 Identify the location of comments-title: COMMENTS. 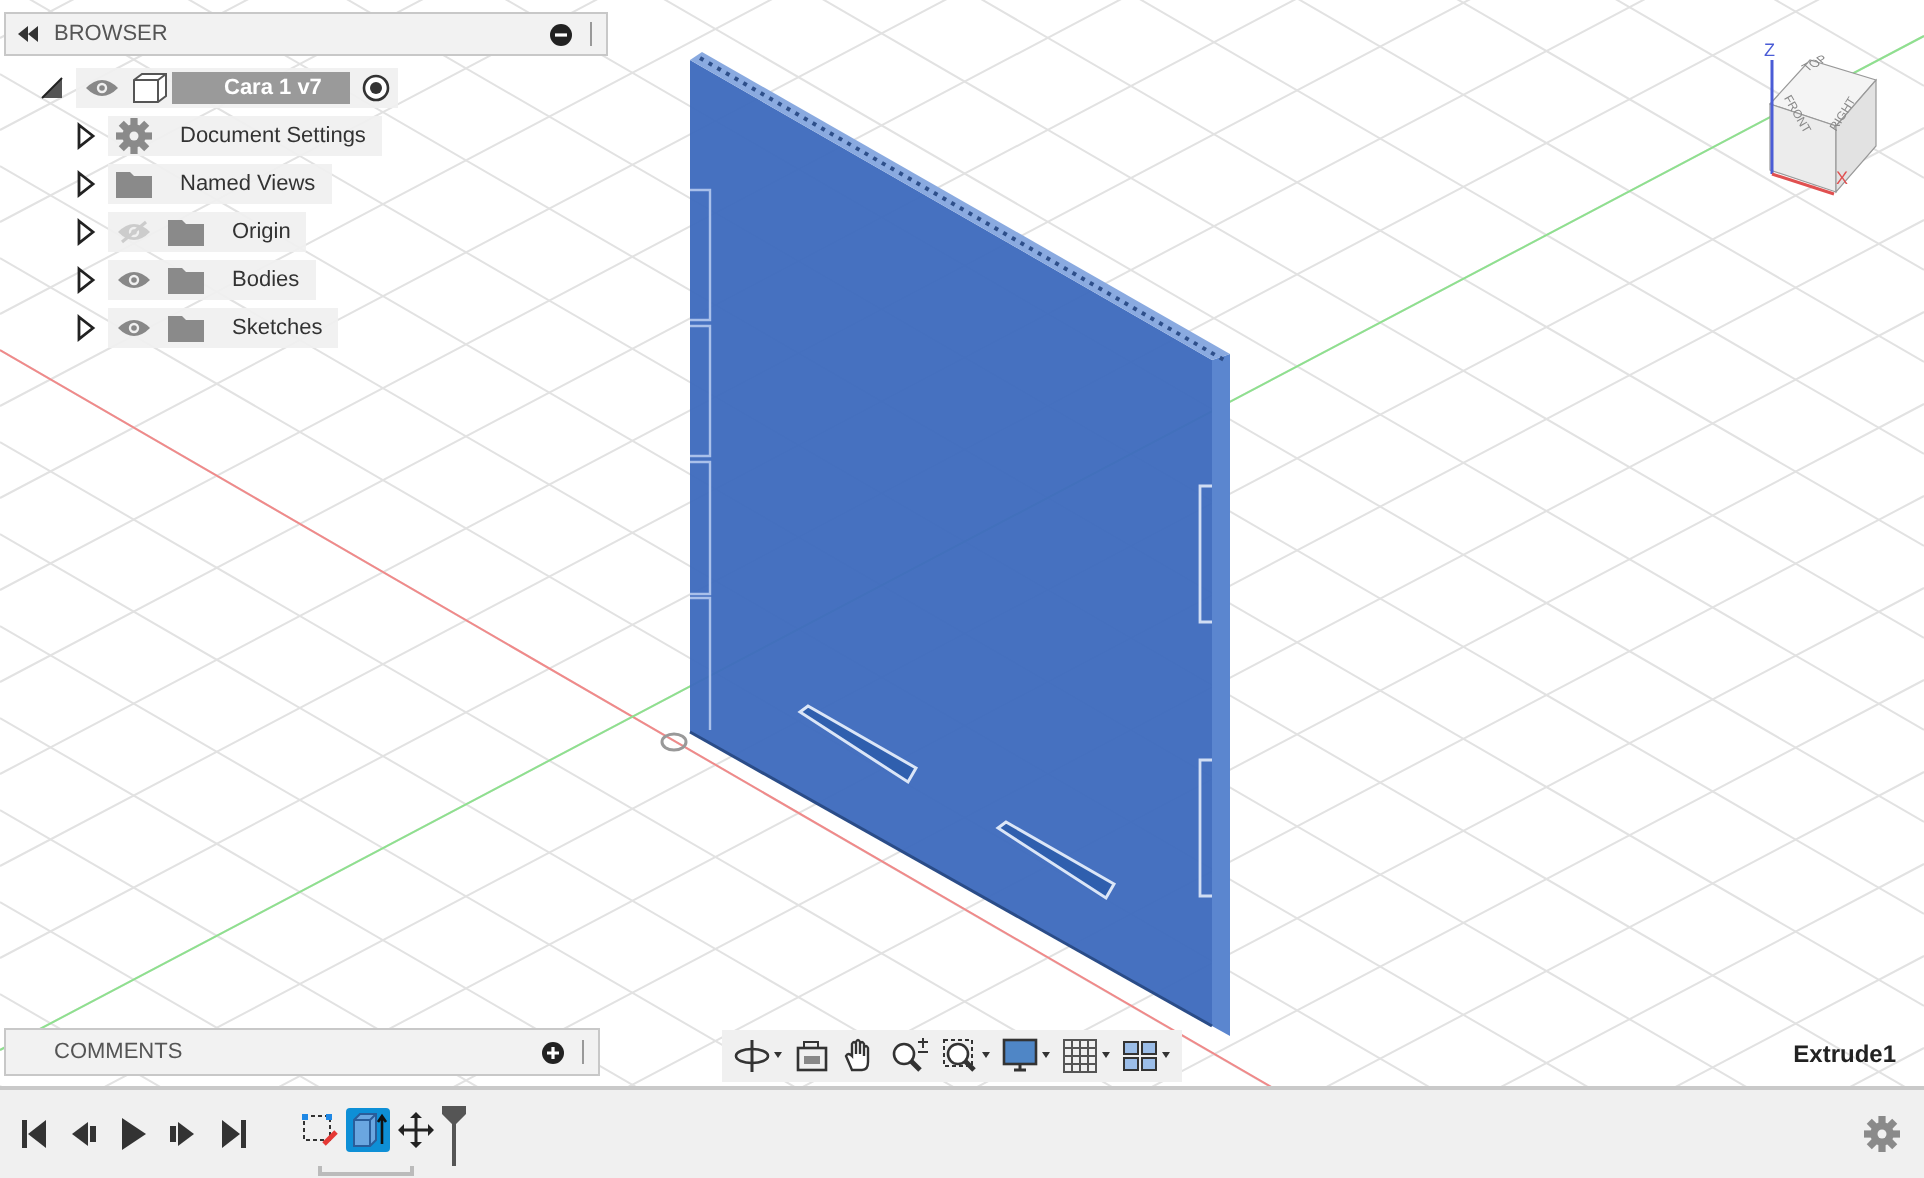
(119, 1052).